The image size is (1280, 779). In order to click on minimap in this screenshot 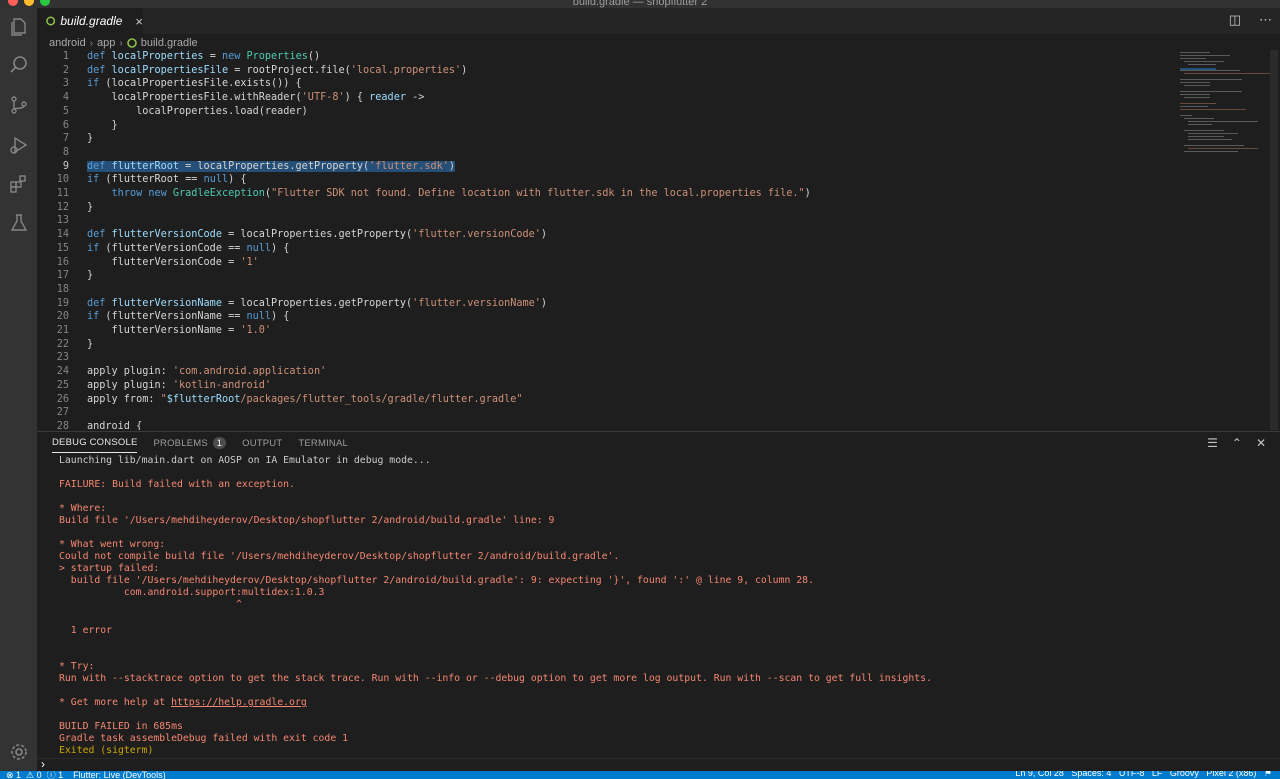, I will do `click(1227, 240)`.